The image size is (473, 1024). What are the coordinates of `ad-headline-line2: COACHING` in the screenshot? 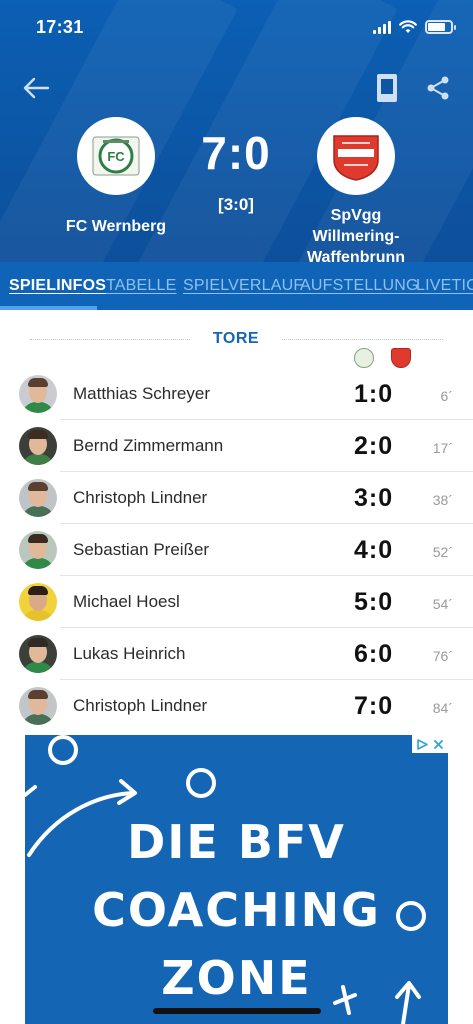 It's located at (236, 910).